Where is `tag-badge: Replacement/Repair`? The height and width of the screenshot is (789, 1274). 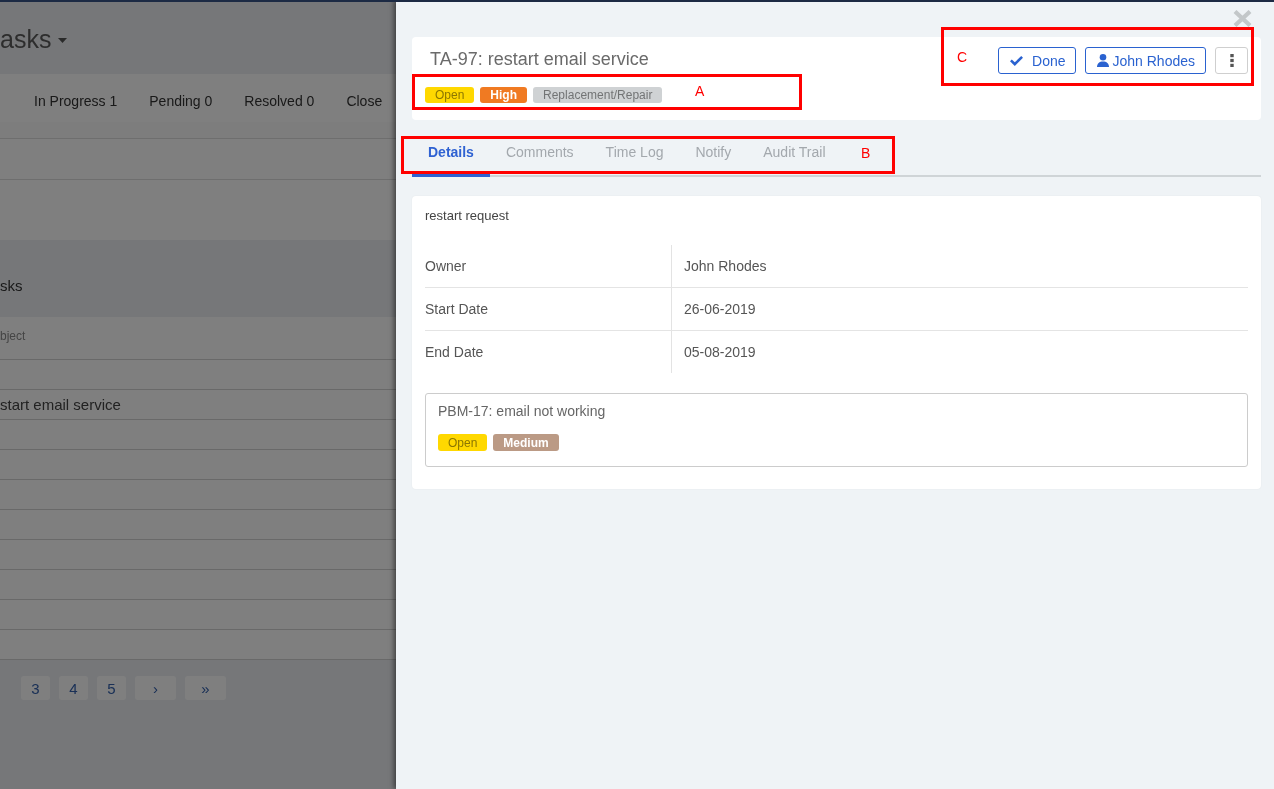
tag-badge: Replacement/Repair is located at coordinates (598, 95).